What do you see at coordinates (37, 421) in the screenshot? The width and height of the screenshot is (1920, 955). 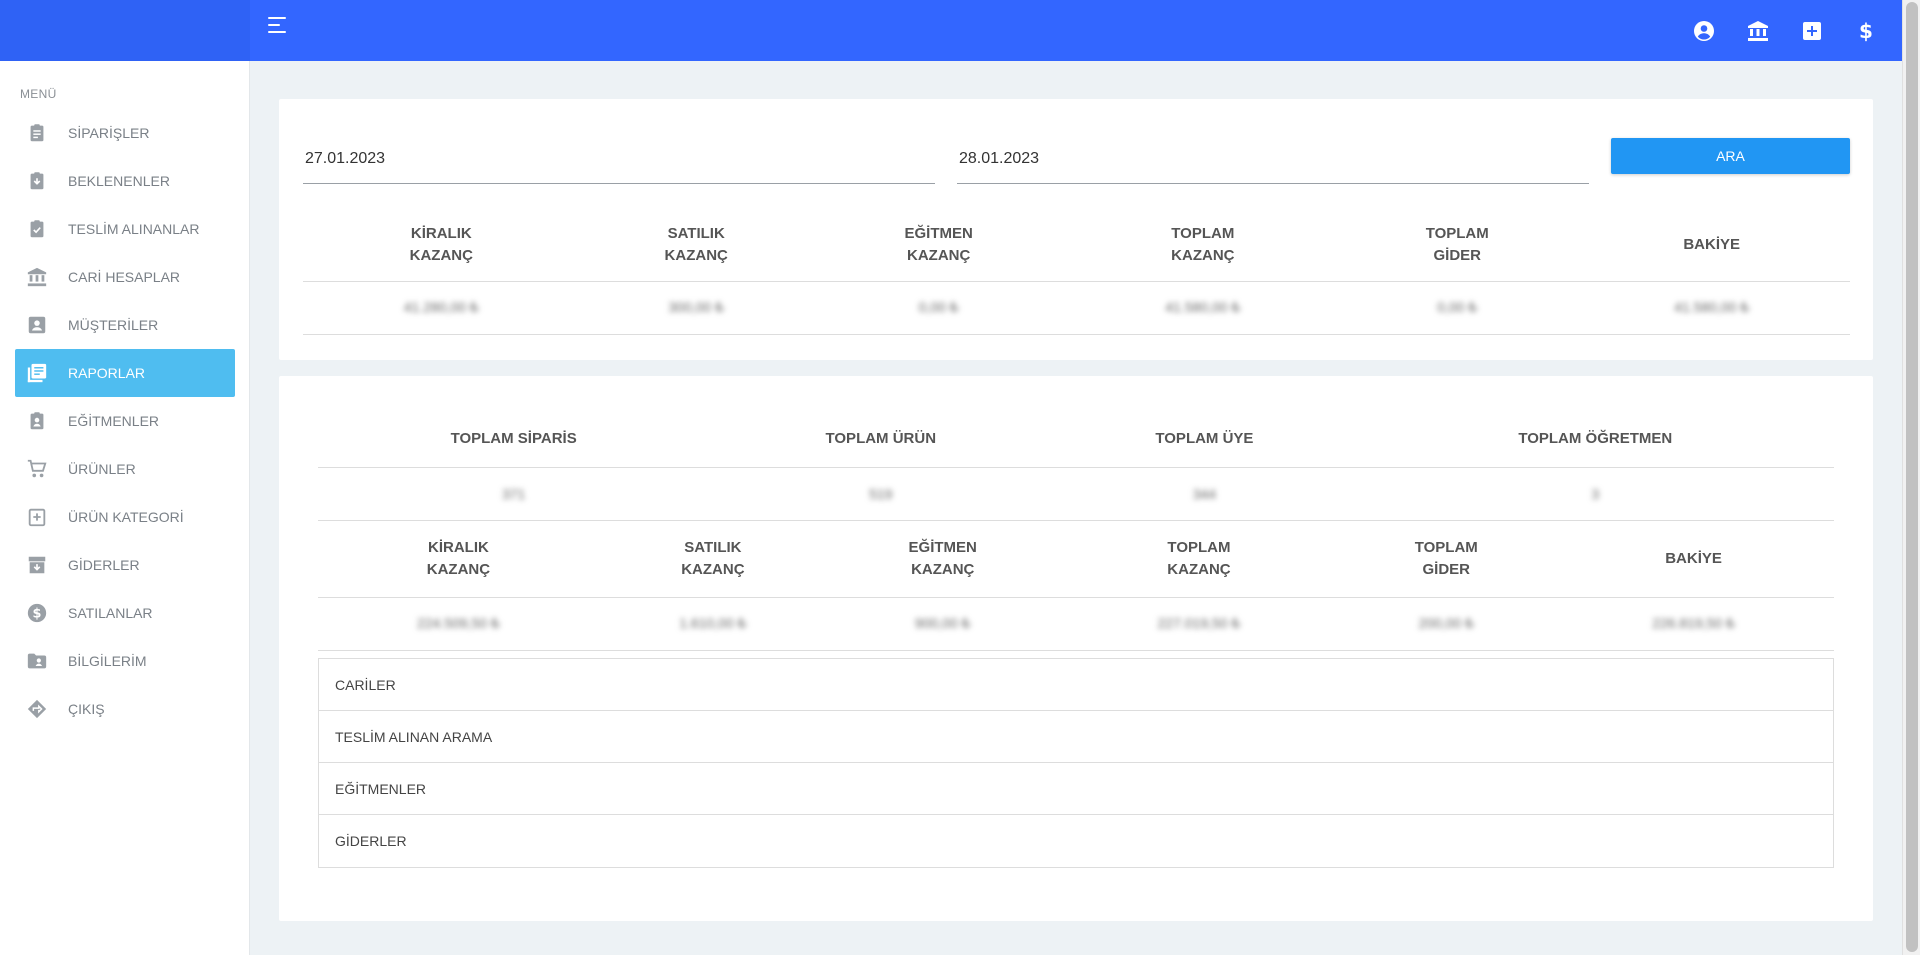 I see `clipboard-account-icon` at bounding box center [37, 421].